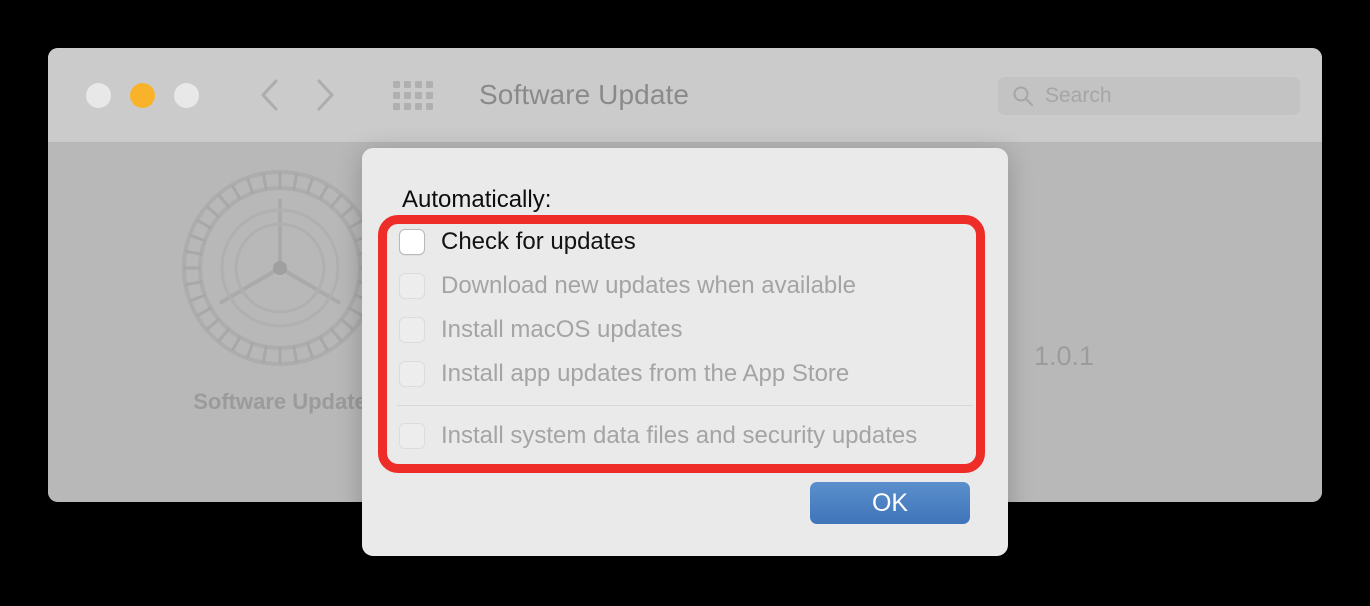 The width and height of the screenshot is (1370, 606). Describe the element at coordinates (1149, 96) in the screenshot. I see `search-input: Search` at that location.